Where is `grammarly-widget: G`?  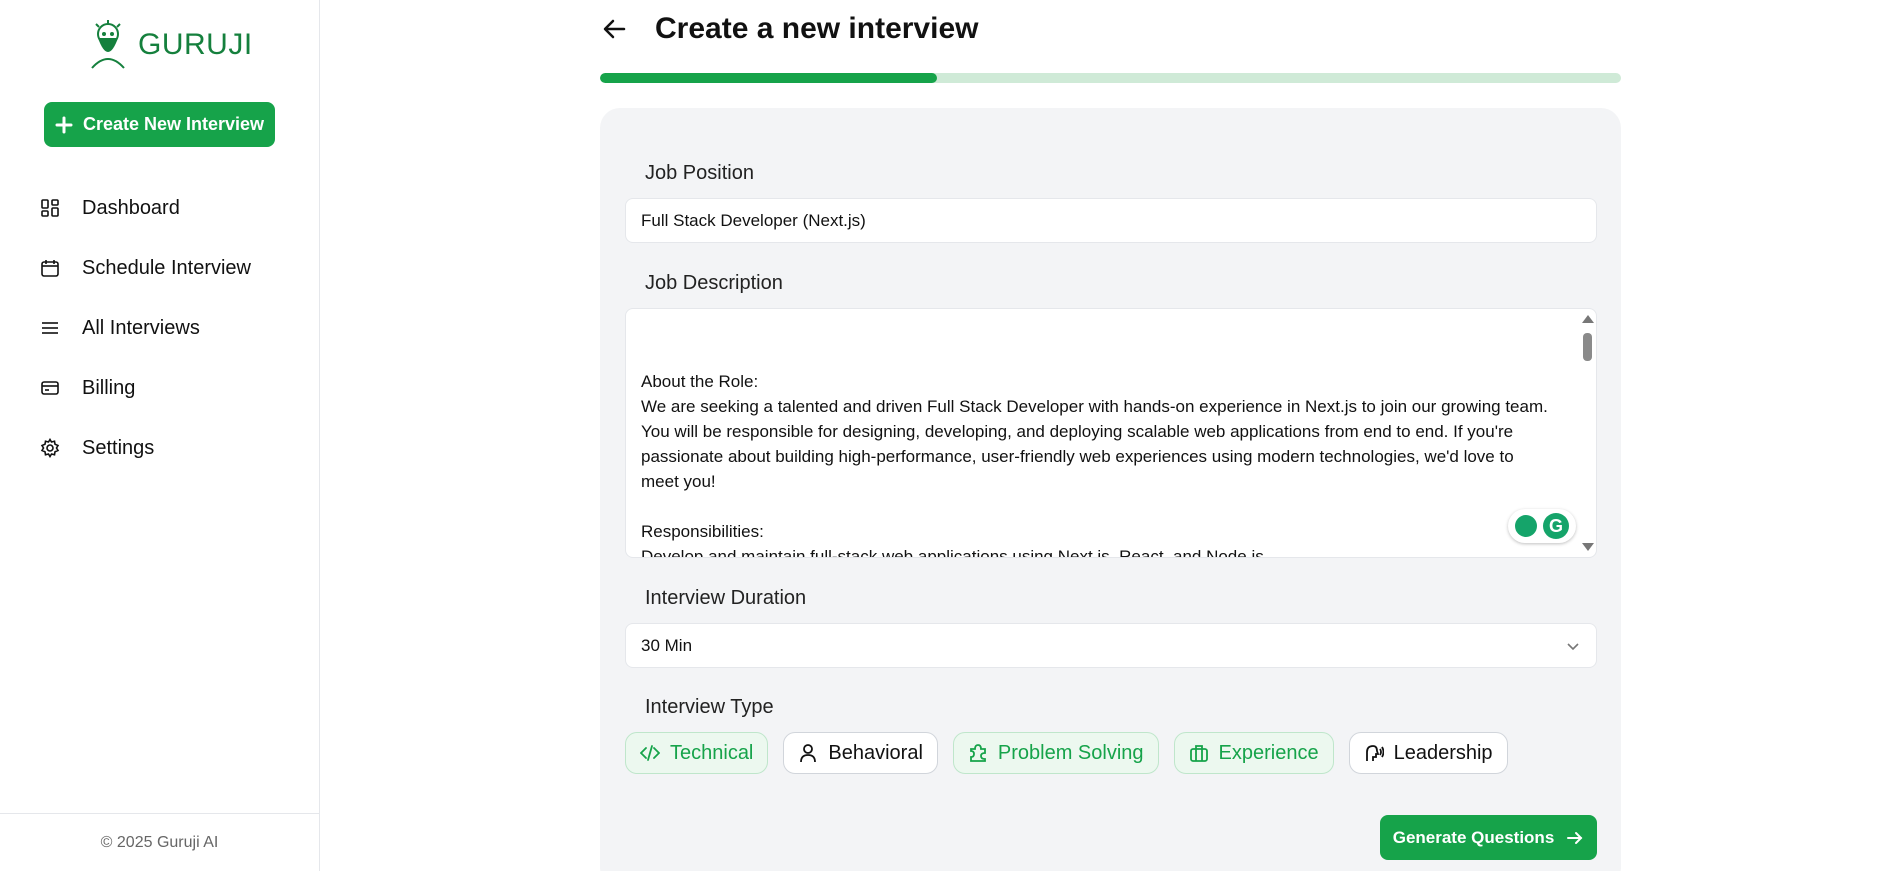
grammarly-widget: G is located at coordinates (1542, 526).